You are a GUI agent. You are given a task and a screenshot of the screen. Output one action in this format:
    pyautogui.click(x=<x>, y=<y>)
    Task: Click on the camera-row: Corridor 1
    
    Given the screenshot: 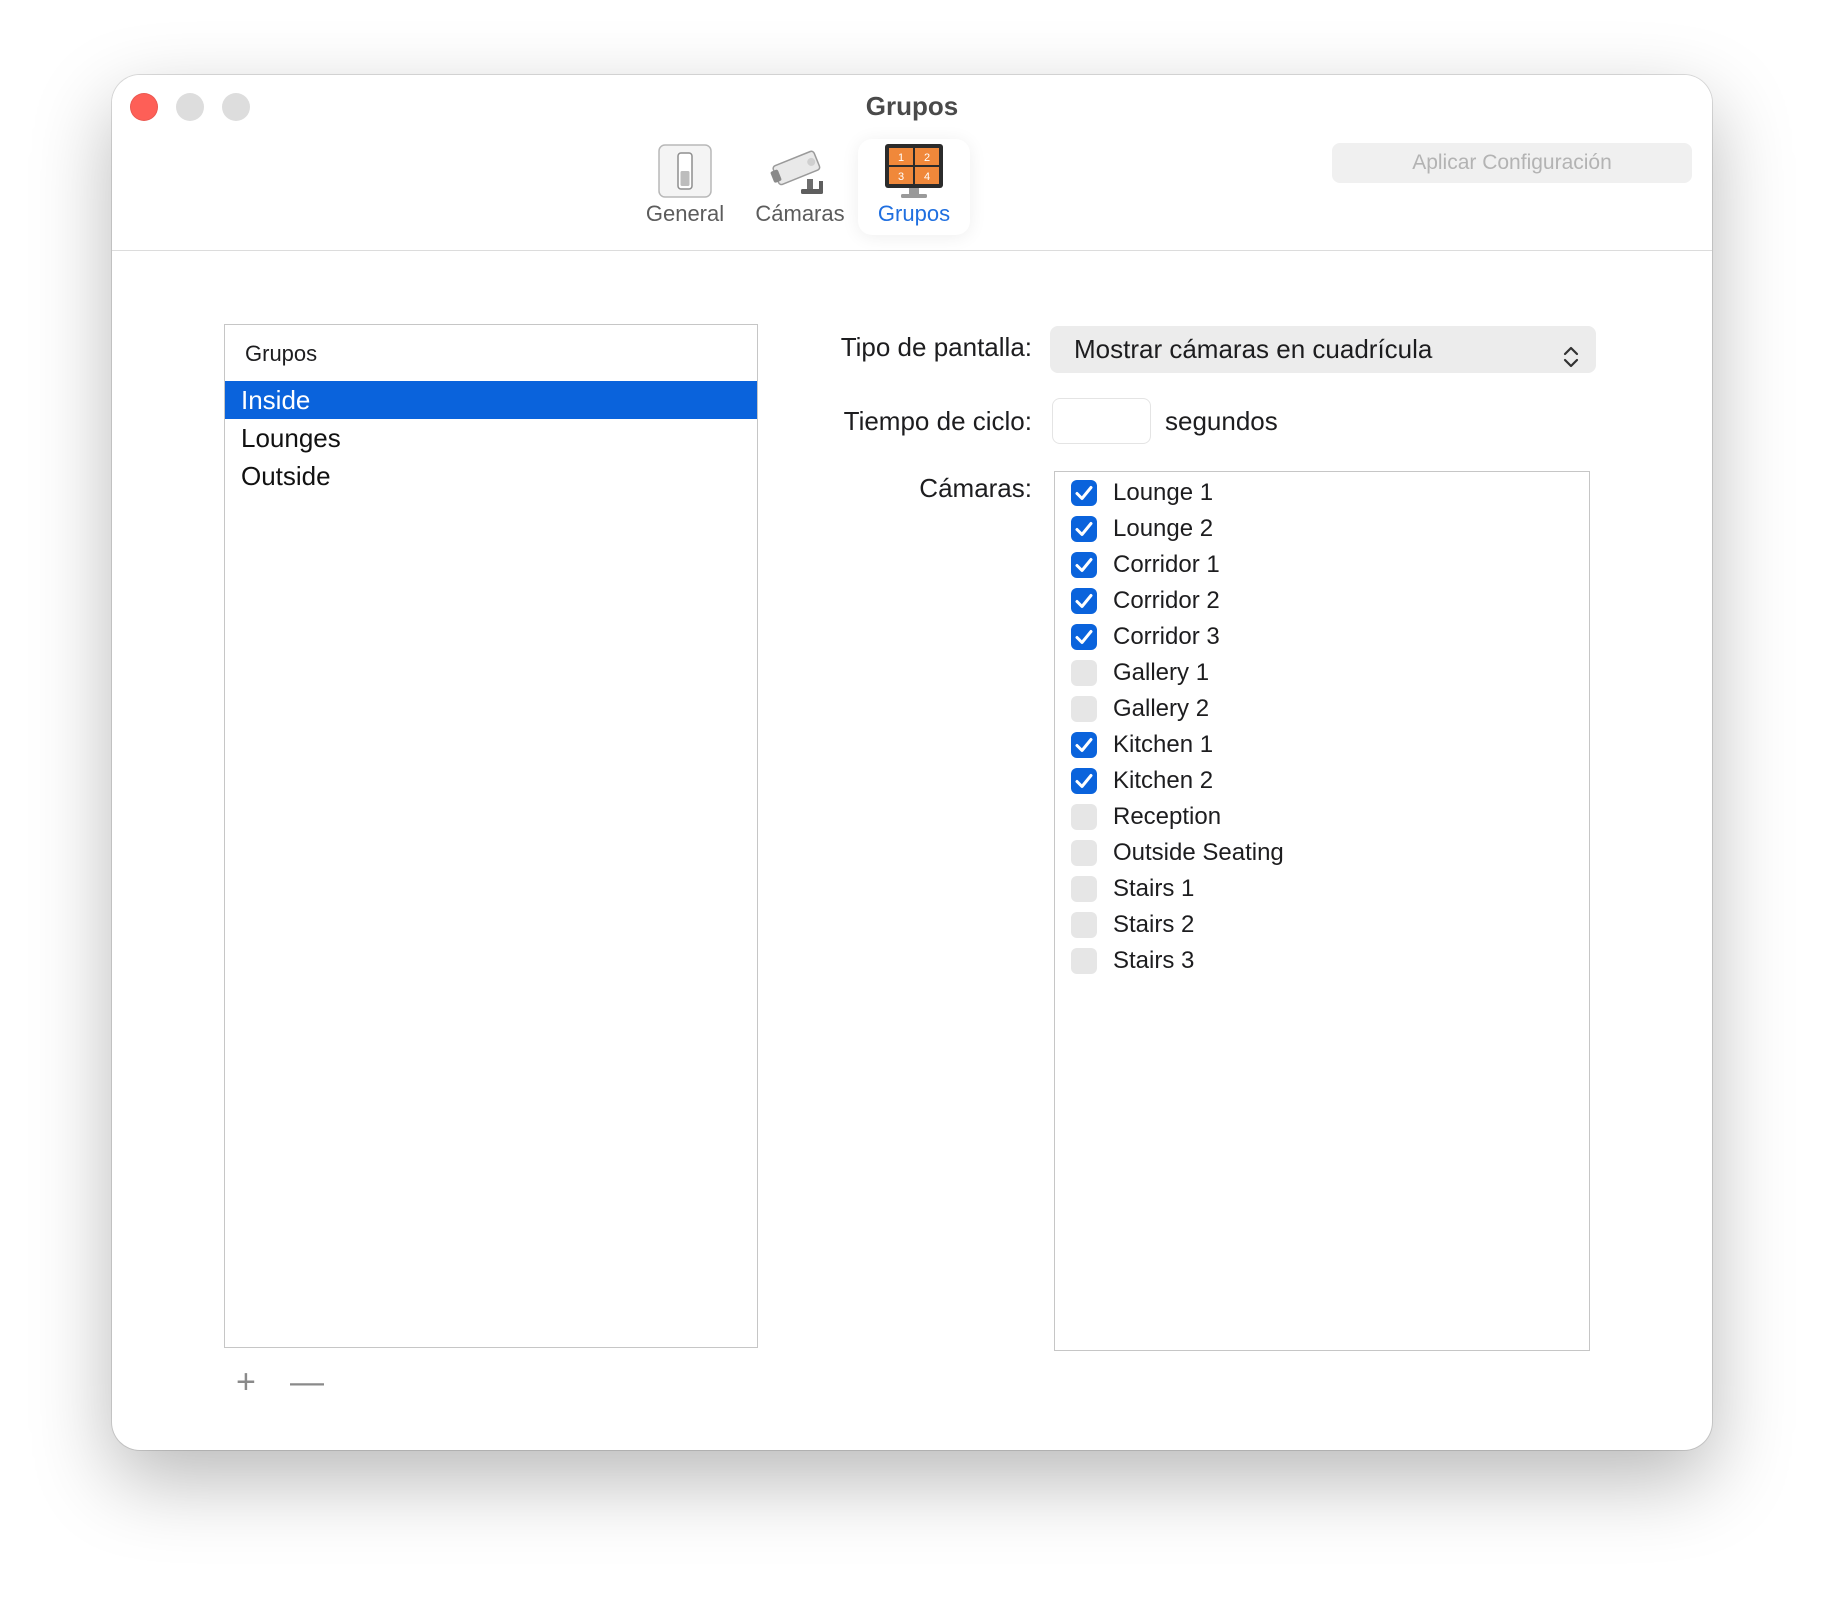 What is the action you would take?
    pyautogui.click(x=1311, y=565)
    